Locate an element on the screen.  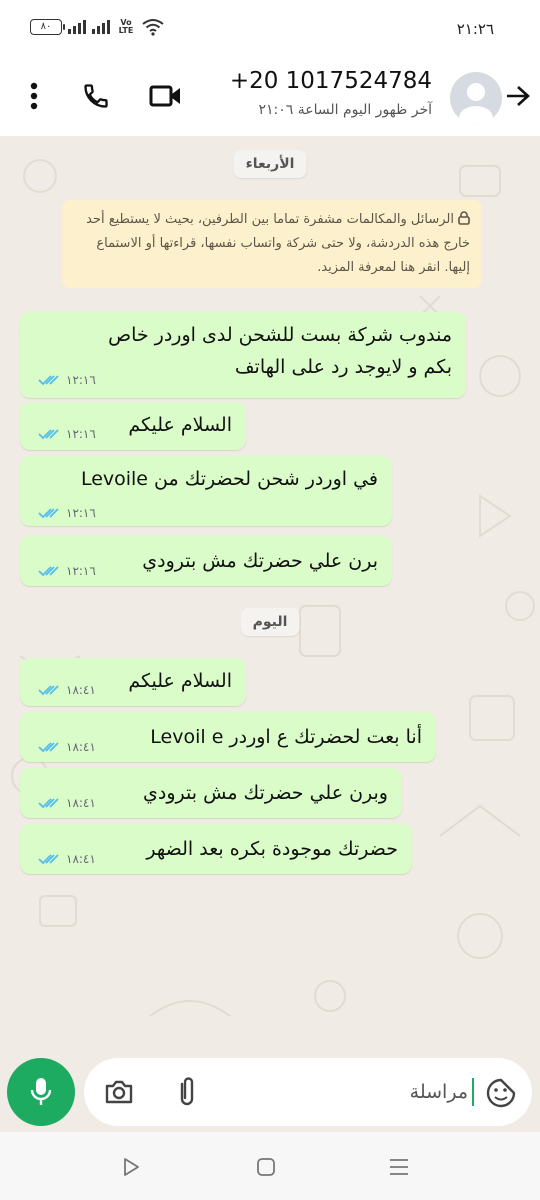
last-seen: آخر ظهور اليوم الساعة ٢١:٠٦ is located at coordinates (345, 110).